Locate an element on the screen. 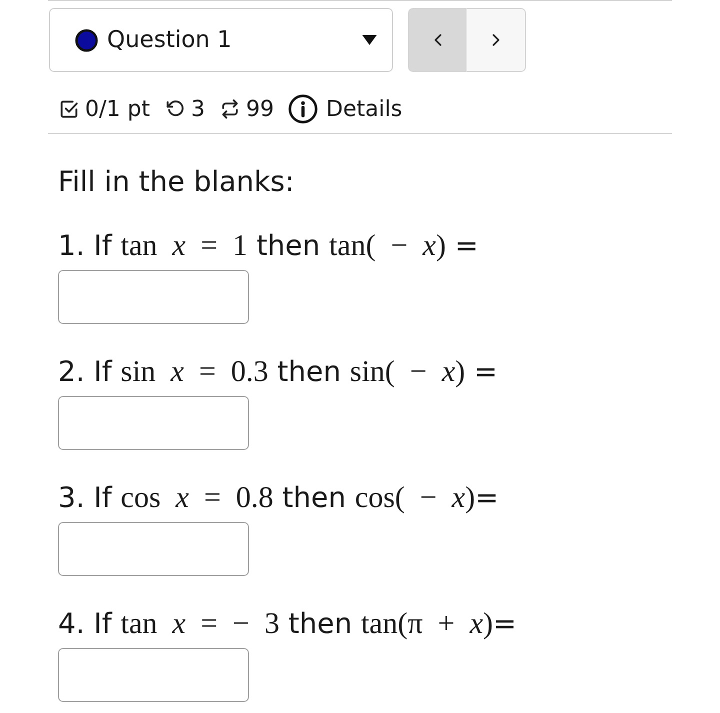 The image size is (720, 713). checkbox-tick-icon is located at coordinates (69, 109).